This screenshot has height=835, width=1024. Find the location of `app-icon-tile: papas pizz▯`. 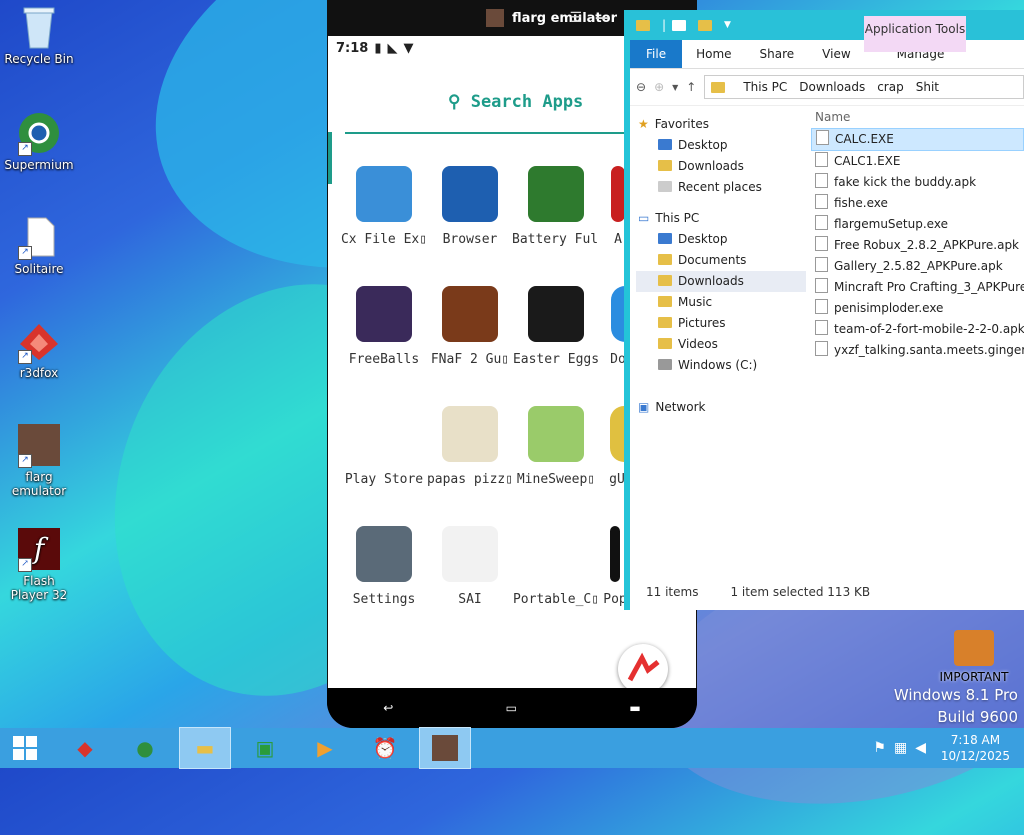

app-icon-tile: papas pizz▯ is located at coordinates (470, 446).